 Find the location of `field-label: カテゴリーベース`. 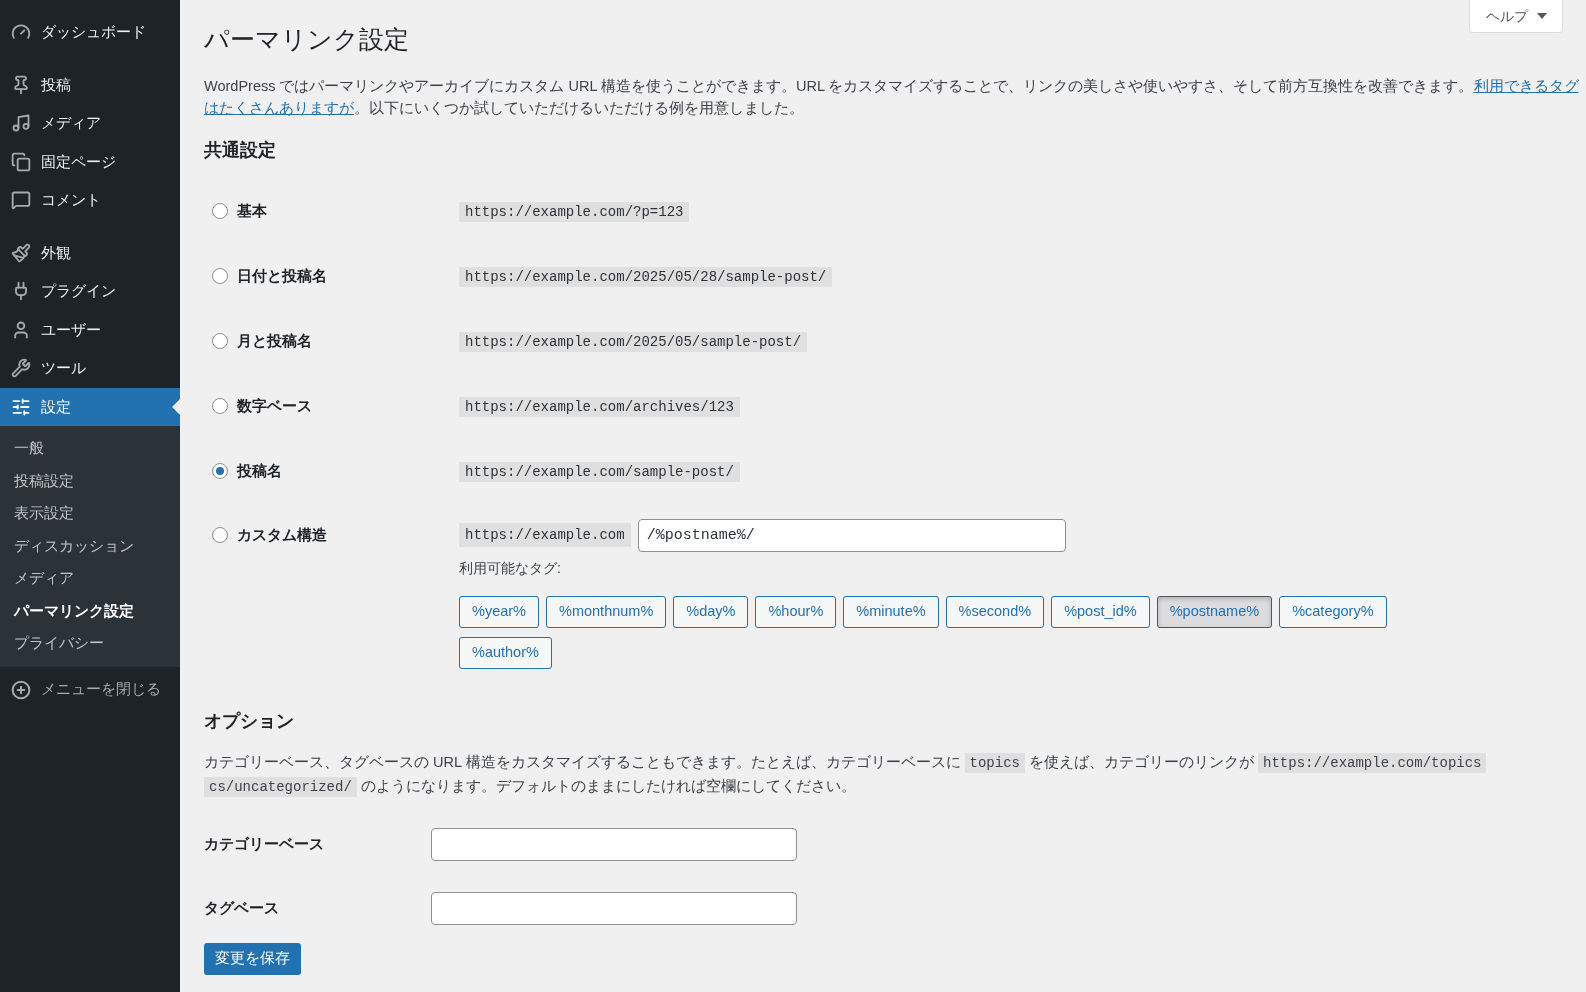

field-label: カテゴリーベース is located at coordinates (264, 843).